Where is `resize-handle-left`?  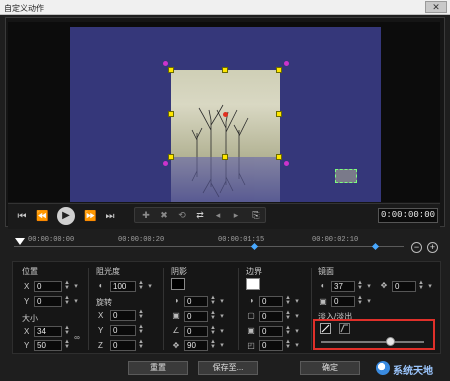 resize-handle-left is located at coordinates (171, 114).